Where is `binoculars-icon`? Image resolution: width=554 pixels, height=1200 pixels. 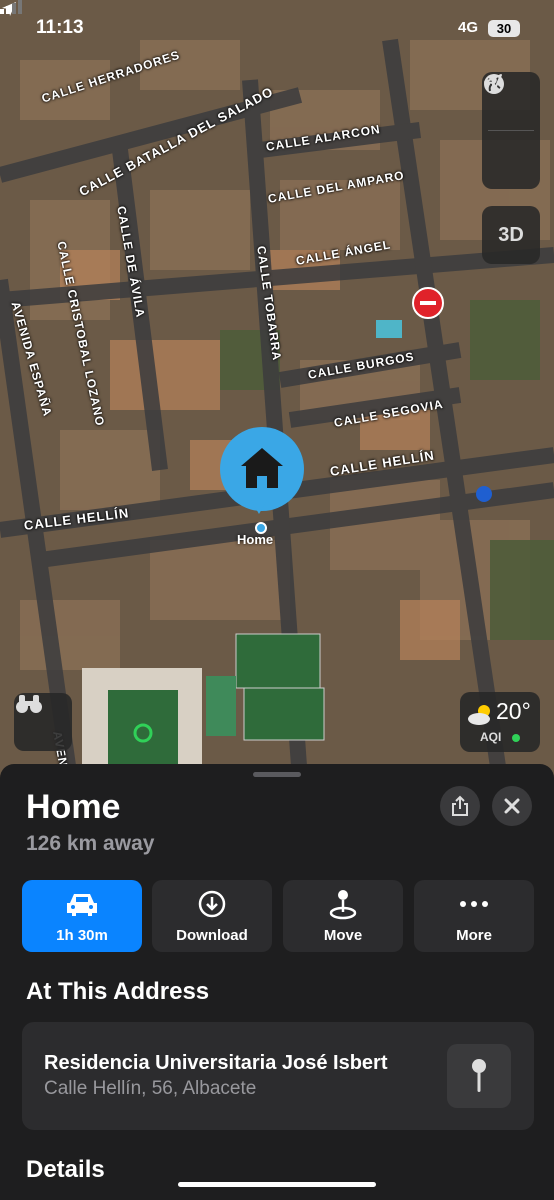 binoculars-icon is located at coordinates (29, 704).